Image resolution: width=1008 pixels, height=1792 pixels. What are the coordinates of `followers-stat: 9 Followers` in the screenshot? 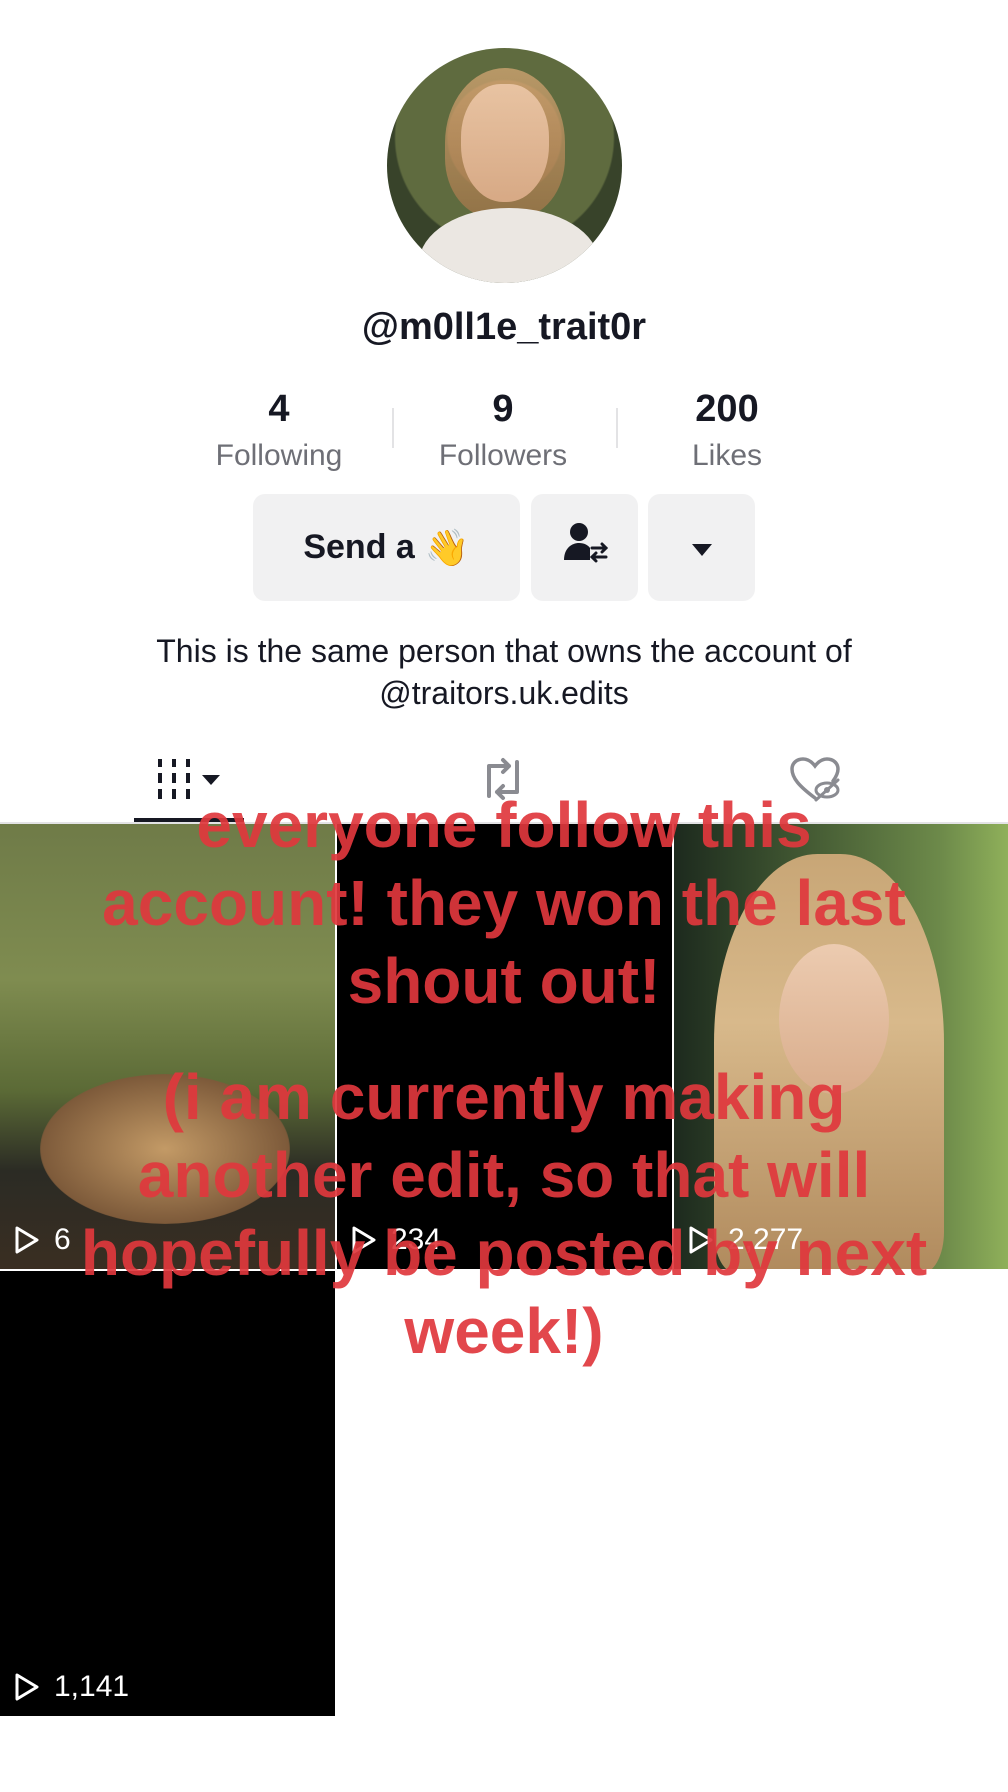 It's located at (503, 430).